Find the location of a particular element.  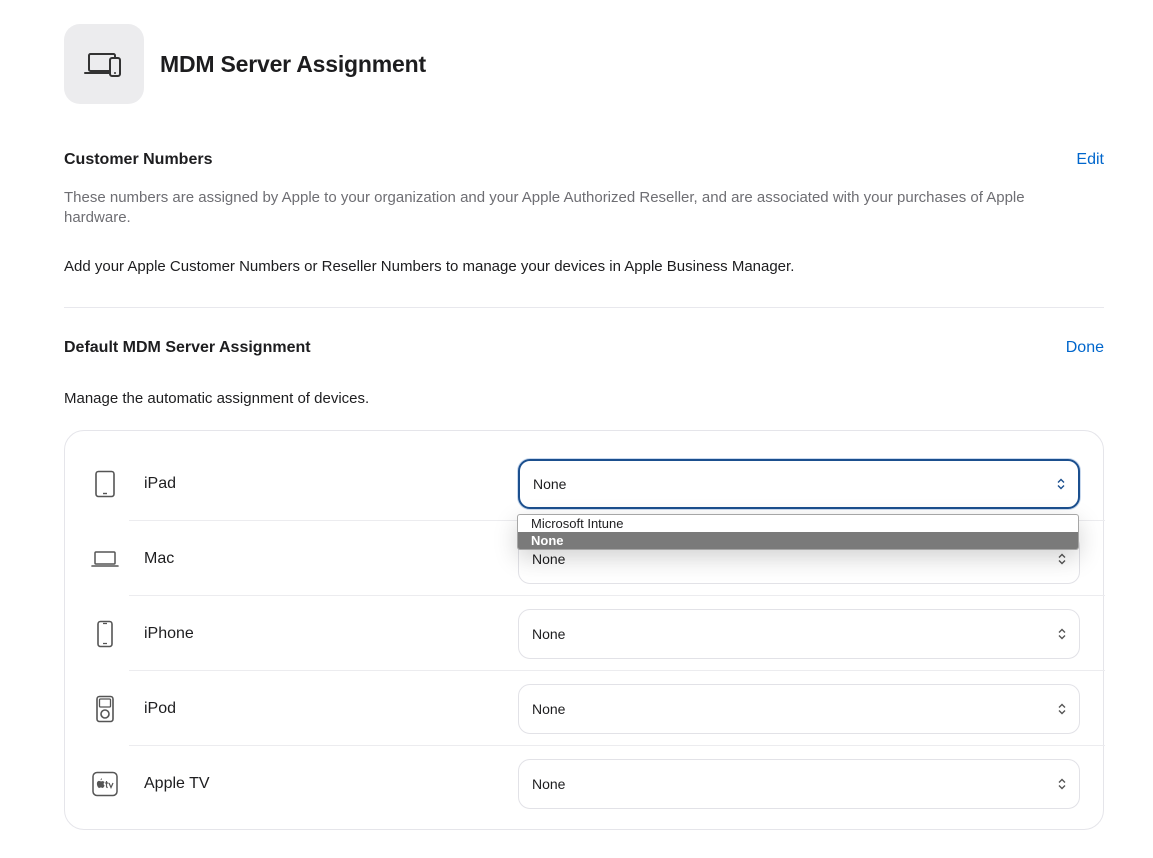

device-label: iPhone is located at coordinates (169, 633).